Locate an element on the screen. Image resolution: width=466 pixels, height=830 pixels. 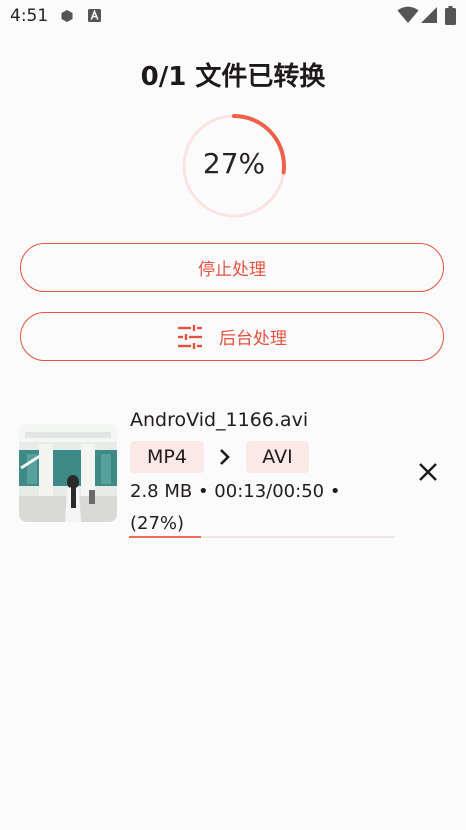
source-format-label: MP4 is located at coordinates (167, 457).